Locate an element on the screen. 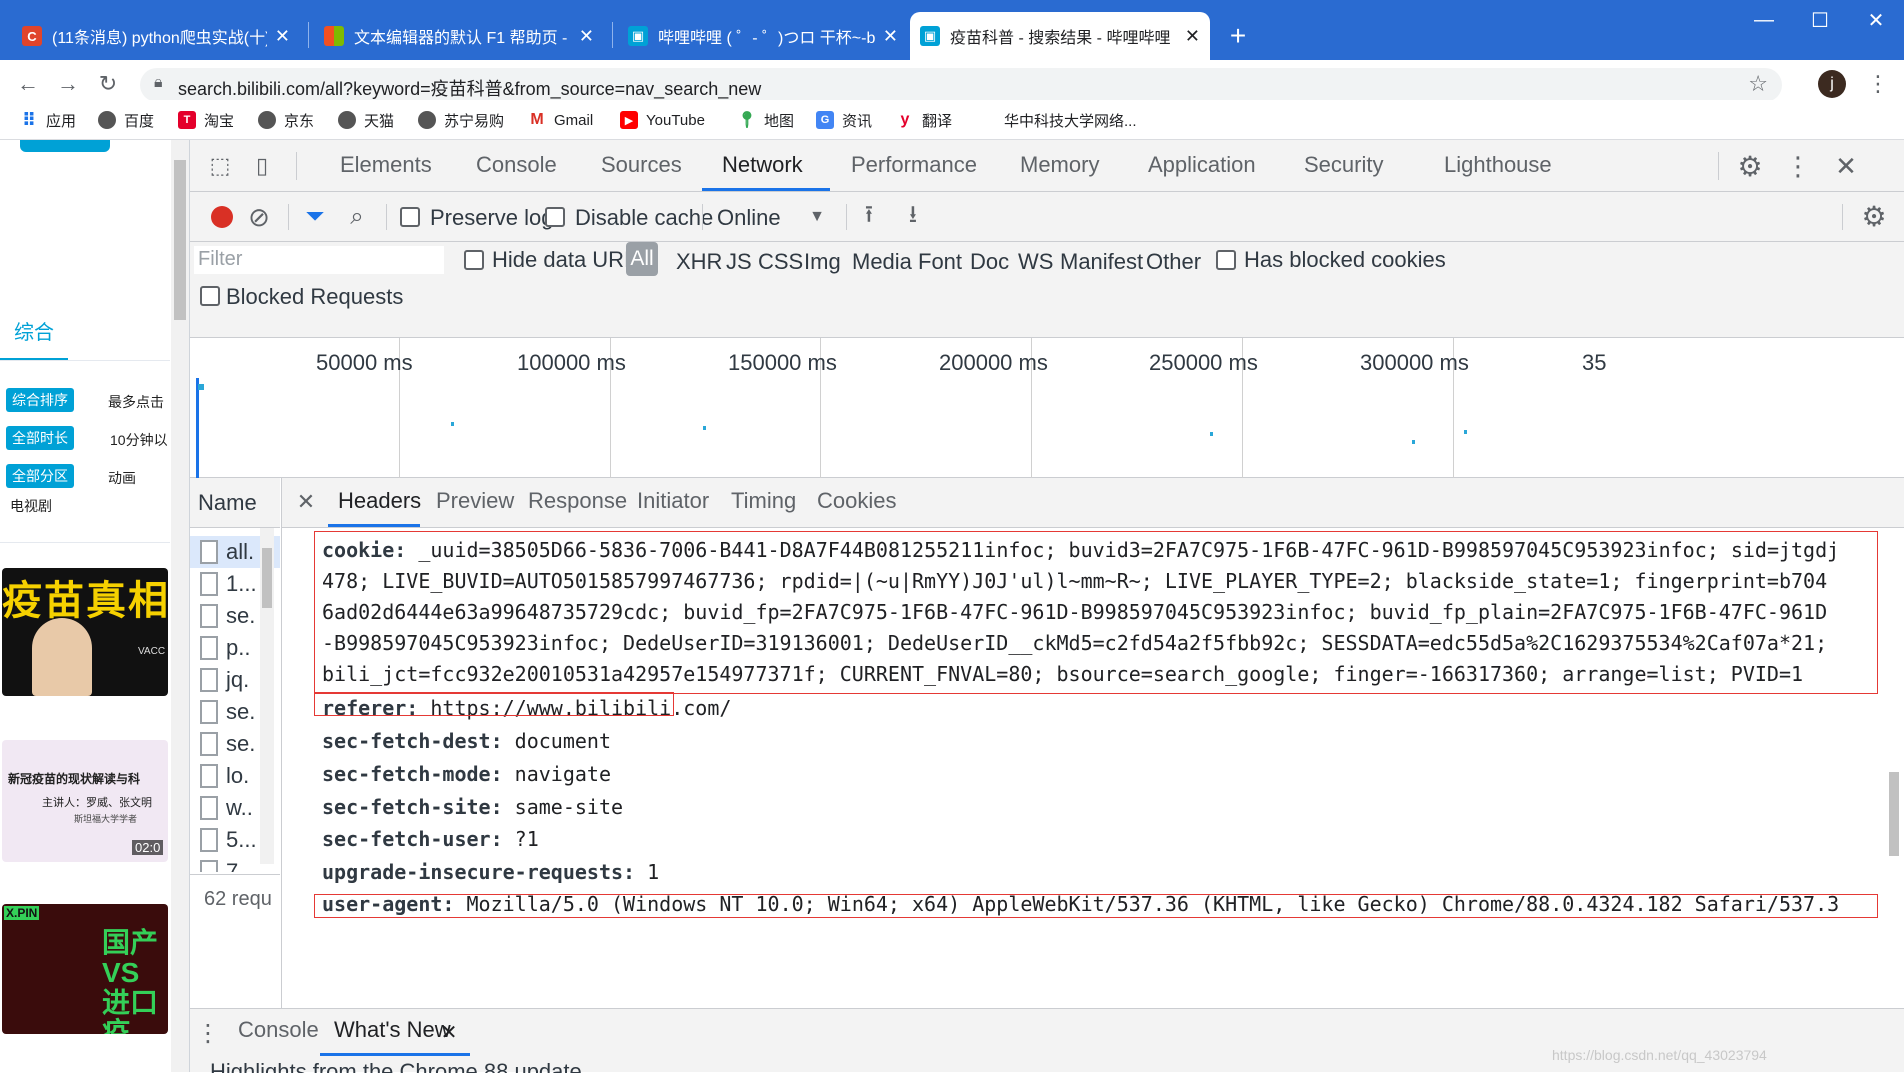 The height and width of the screenshot is (1073, 1904). filter-option: 动画 is located at coordinates (122, 478).